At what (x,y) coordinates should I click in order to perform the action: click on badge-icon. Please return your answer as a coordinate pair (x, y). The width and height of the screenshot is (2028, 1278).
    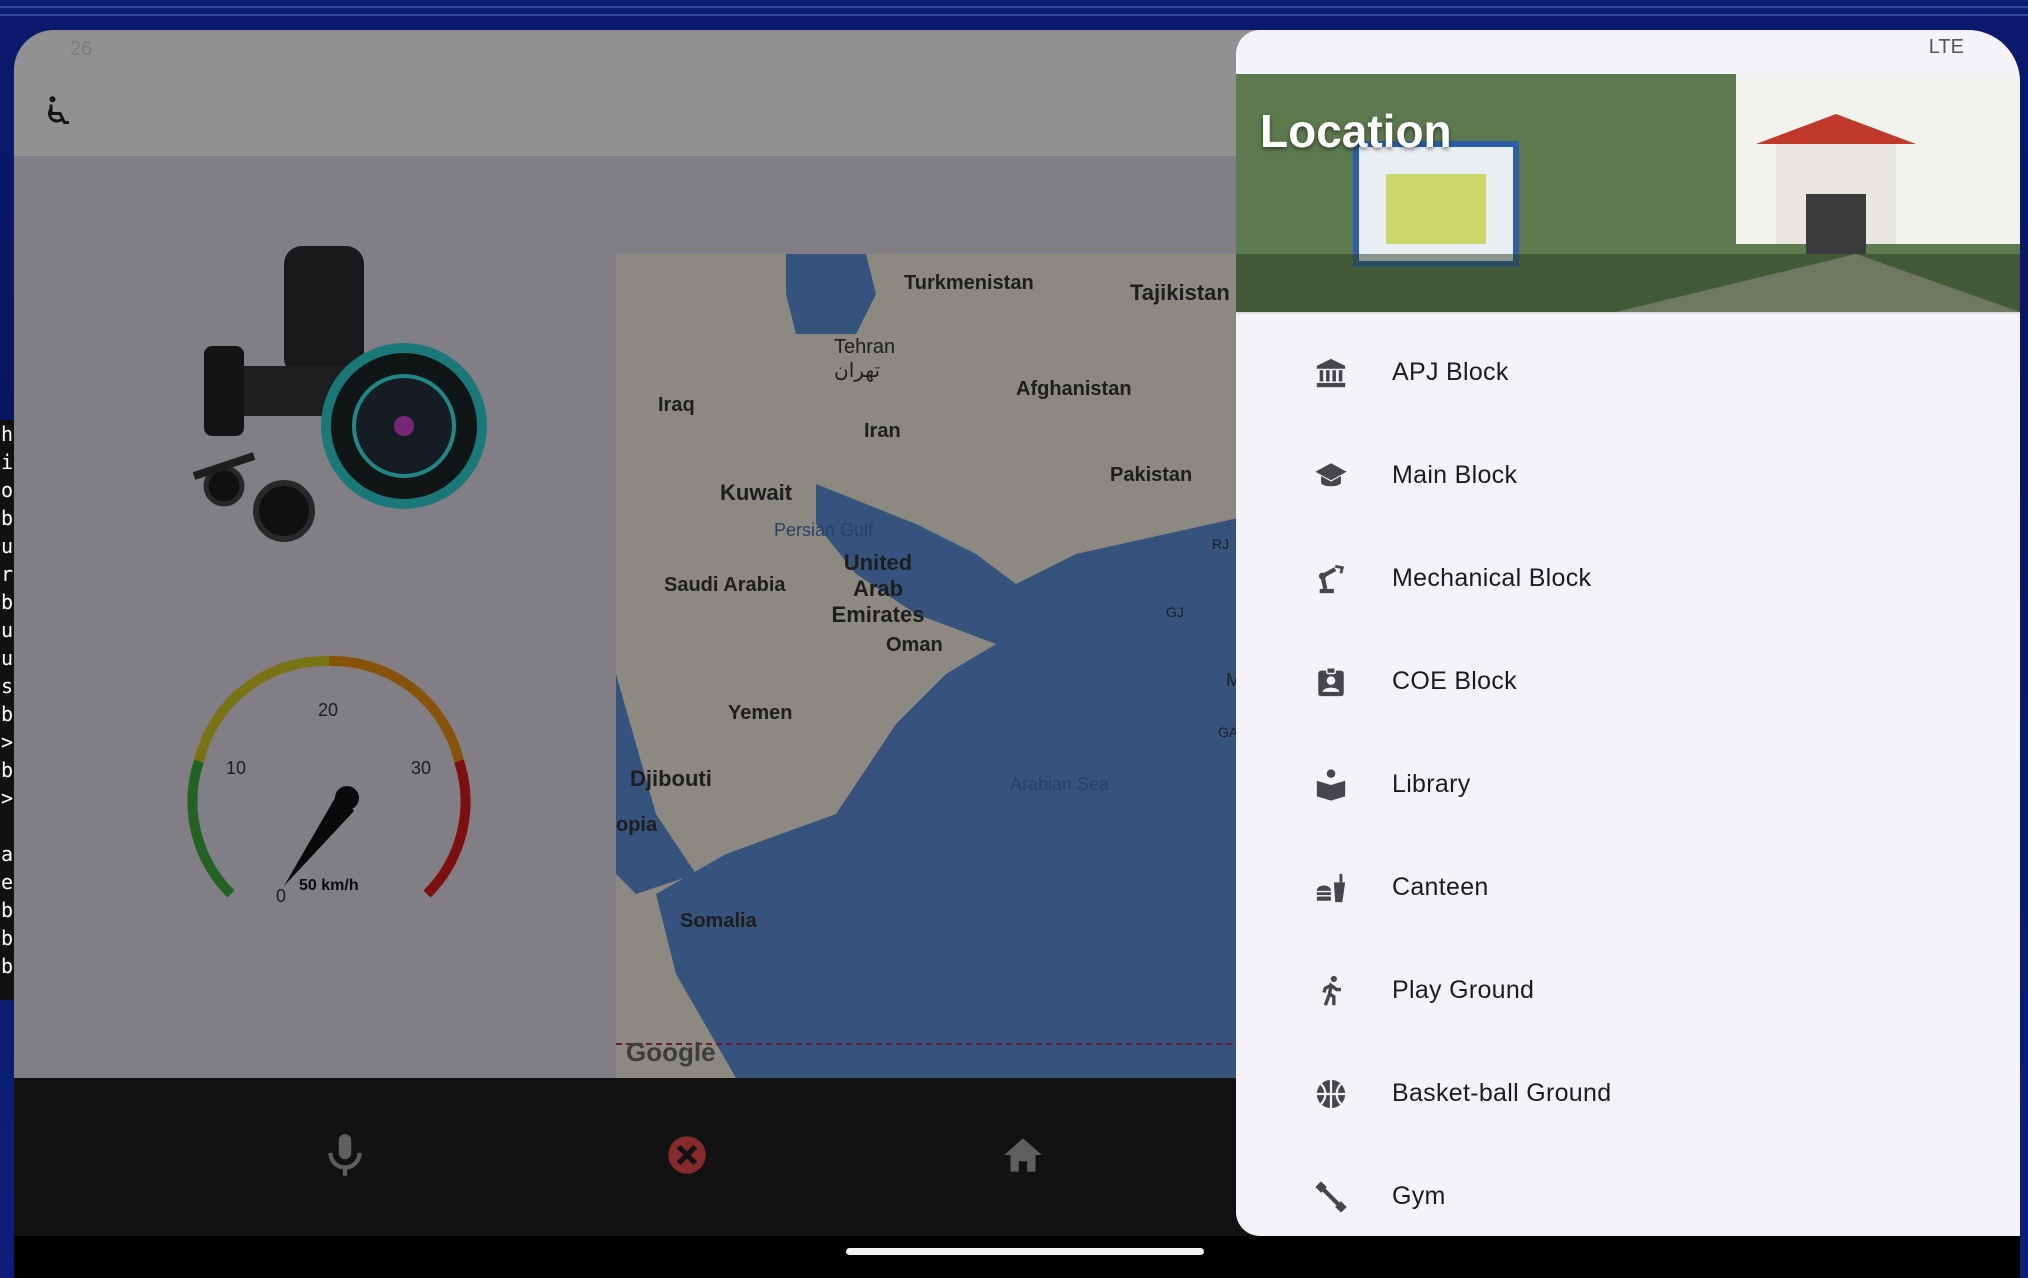
    Looking at the image, I should click on (1331, 682).